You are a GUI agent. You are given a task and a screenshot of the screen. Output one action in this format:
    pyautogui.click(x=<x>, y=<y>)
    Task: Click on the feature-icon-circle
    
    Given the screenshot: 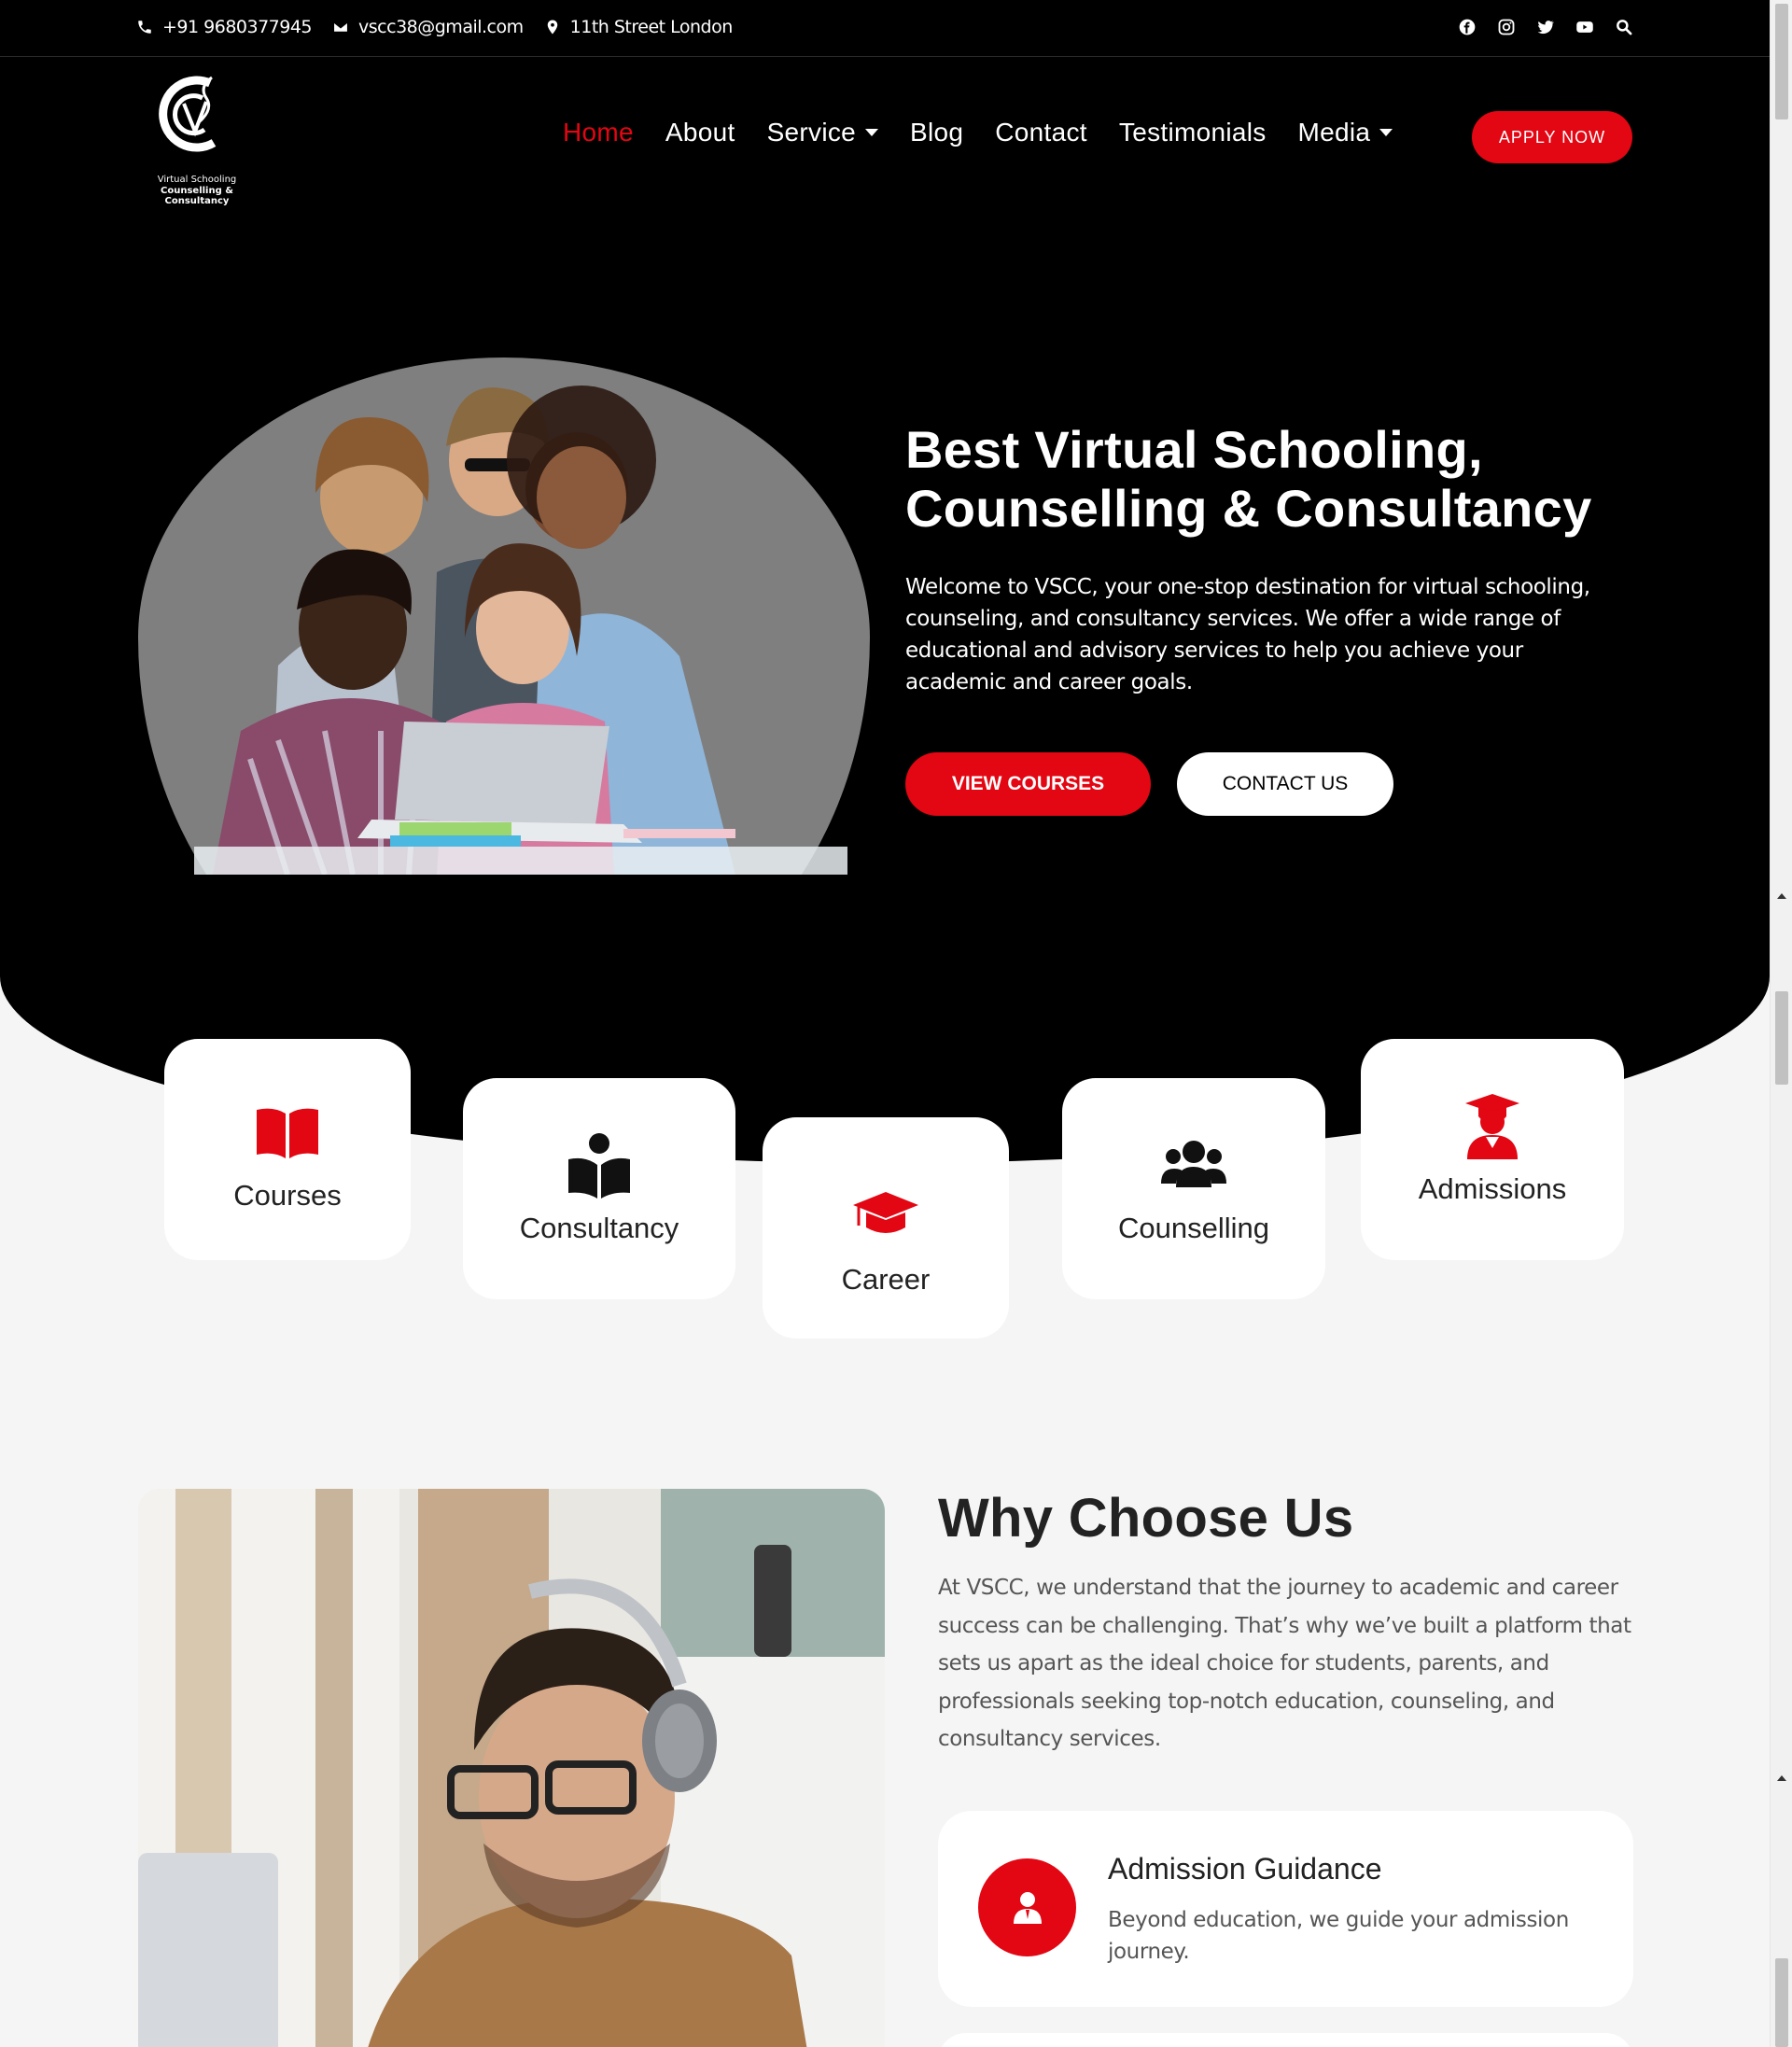 What is the action you would take?
    pyautogui.click(x=1027, y=1907)
    